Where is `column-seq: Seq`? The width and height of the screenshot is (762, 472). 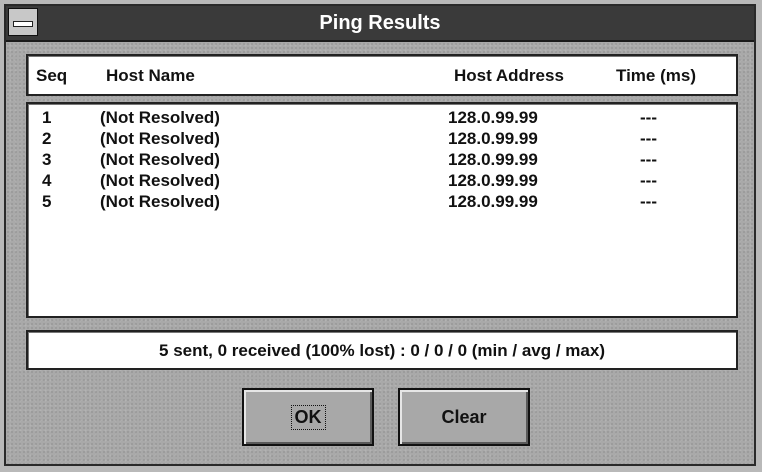
column-seq: Seq is located at coordinates (52, 75).